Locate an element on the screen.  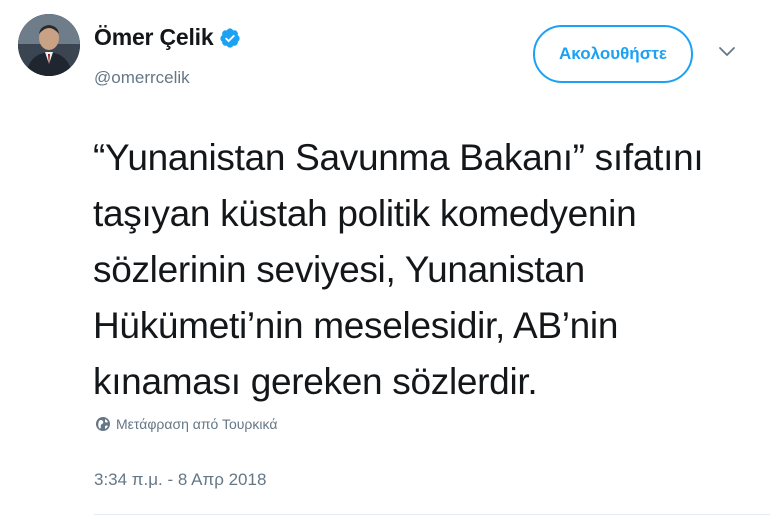
chevron-down-icon is located at coordinates (727, 51).